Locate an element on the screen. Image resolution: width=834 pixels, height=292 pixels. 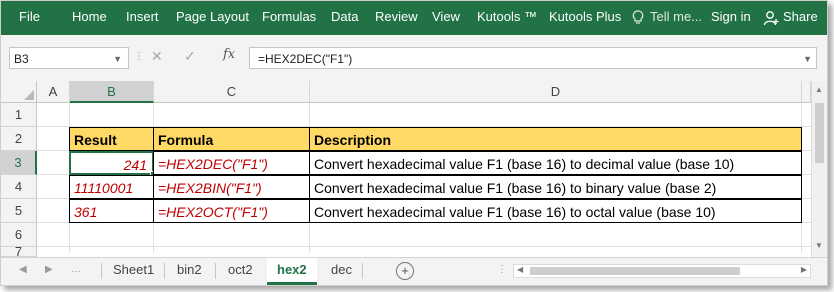
cancel-icon: ✕ is located at coordinates (157, 56).